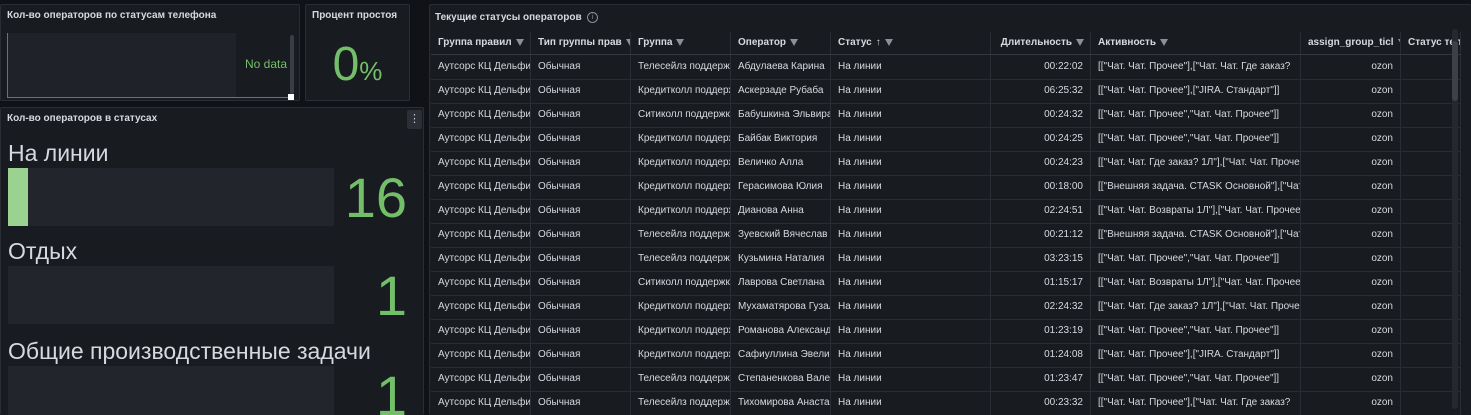 Image resolution: width=1471 pixels, height=415 pixels. I want to click on column-header: Активность, so click(1196, 43).